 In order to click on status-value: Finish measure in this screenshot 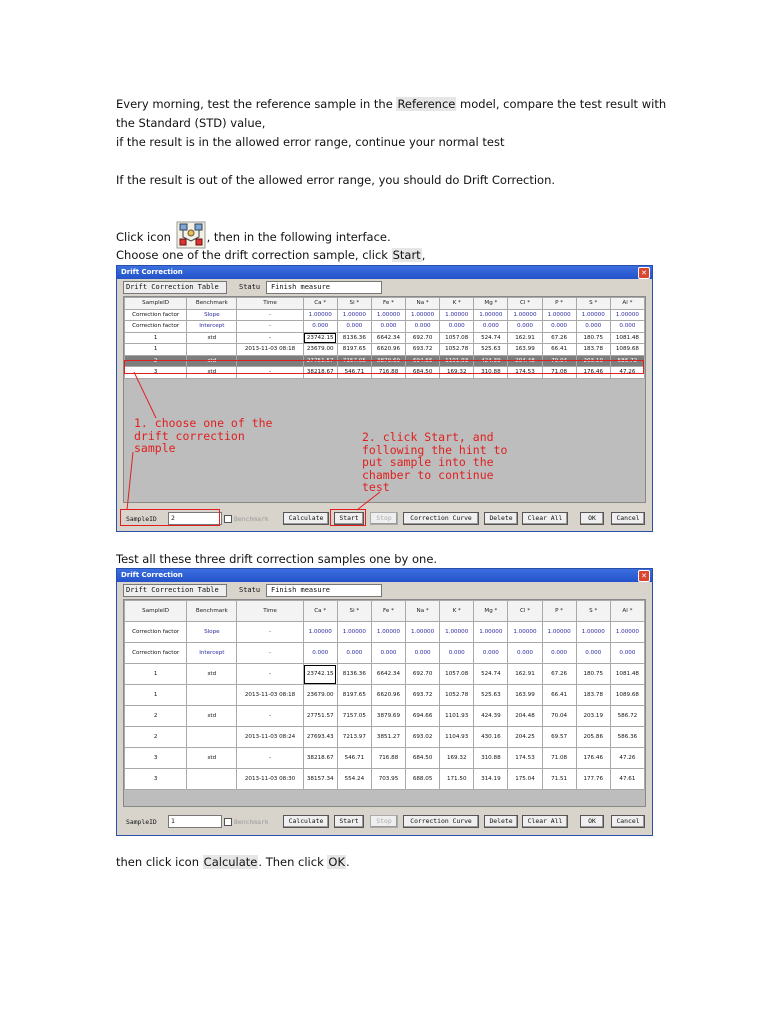, I will do `click(324, 590)`.